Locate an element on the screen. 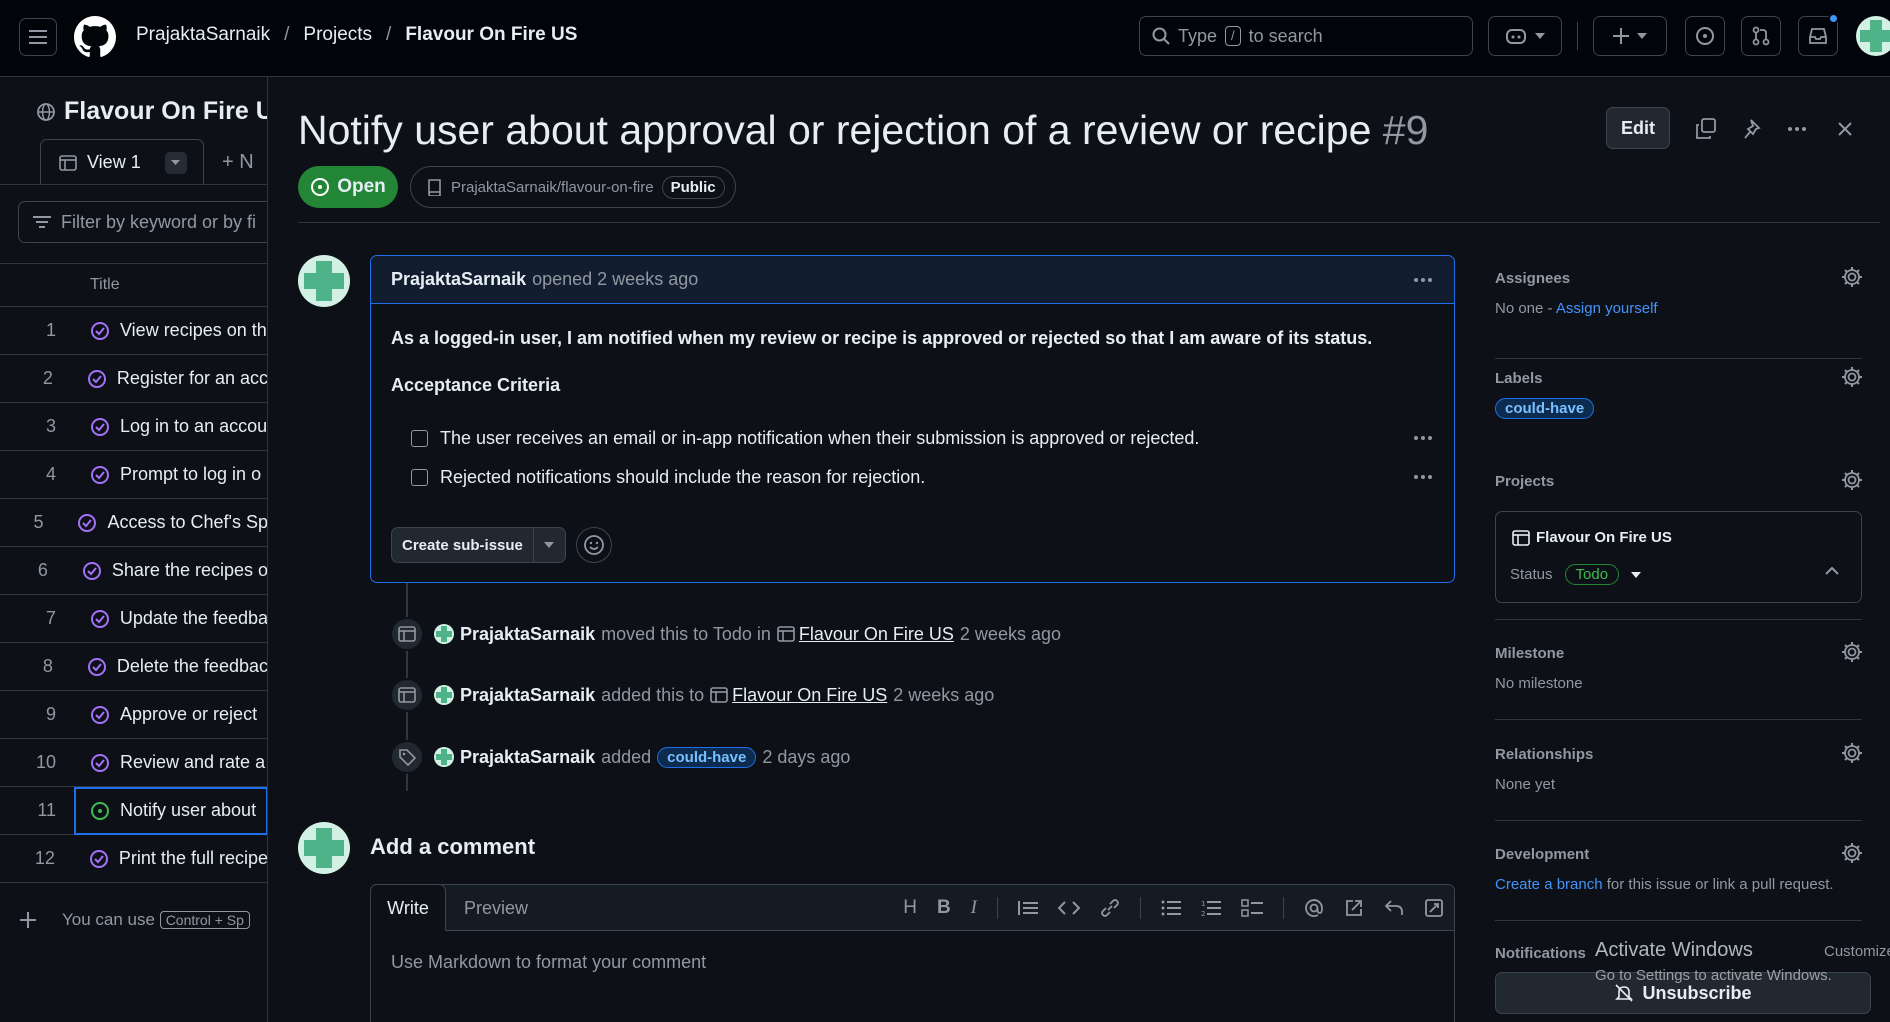 This screenshot has height=1022, width=1890. chevron-up-icon is located at coordinates (1832, 570).